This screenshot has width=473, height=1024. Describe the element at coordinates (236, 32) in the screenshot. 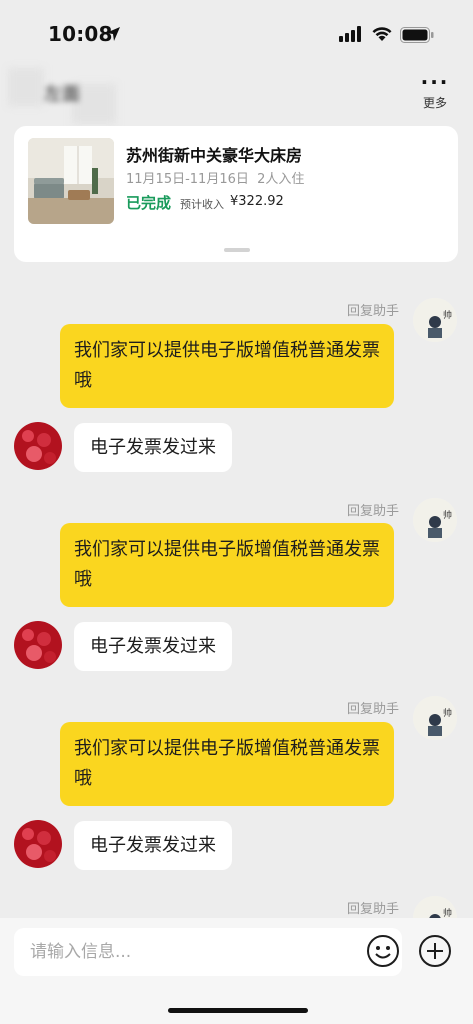

I see `status-bar: 10:08` at that location.